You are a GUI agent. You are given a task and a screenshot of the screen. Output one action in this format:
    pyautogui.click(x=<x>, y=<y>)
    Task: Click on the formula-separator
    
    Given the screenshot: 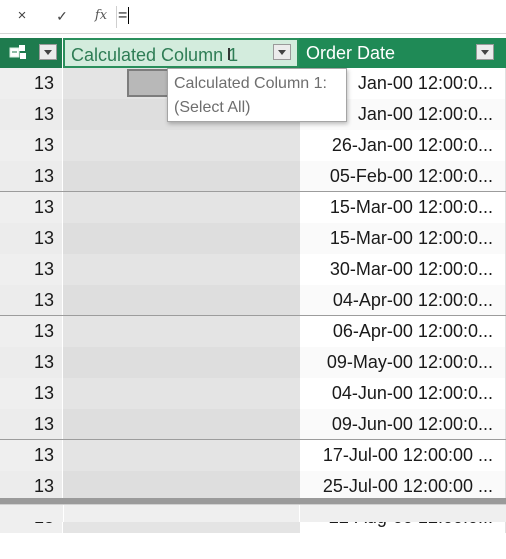 What is the action you would take?
    pyautogui.click(x=116, y=17)
    